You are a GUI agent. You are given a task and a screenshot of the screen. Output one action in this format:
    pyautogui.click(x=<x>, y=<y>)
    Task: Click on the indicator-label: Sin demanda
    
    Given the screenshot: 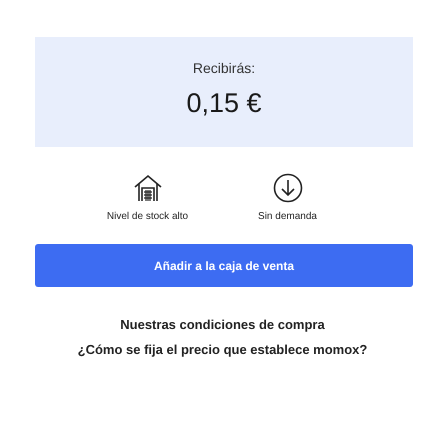 What is the action you would take?
    pyautogui.click(x=287, y=217)
    